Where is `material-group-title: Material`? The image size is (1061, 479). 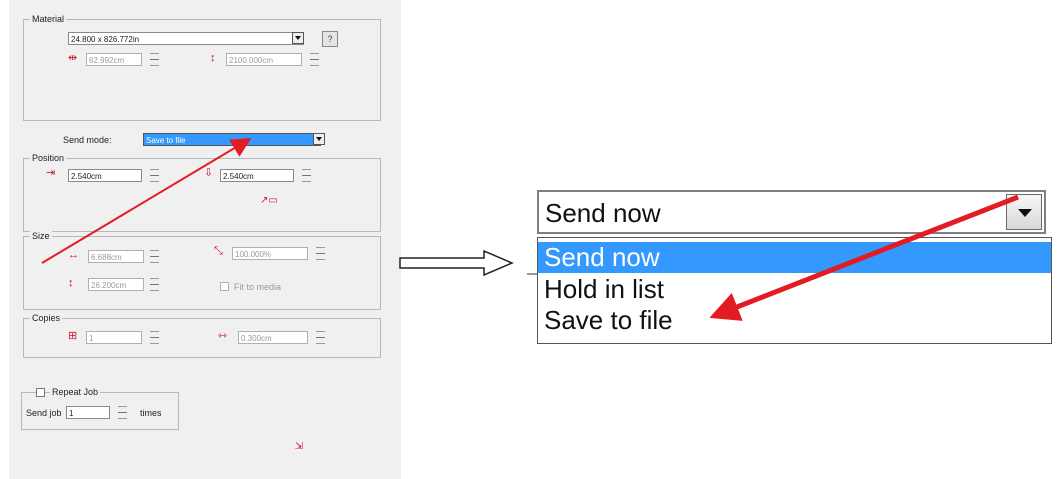 material-group-title: Material is located at coordinates (48, 19).